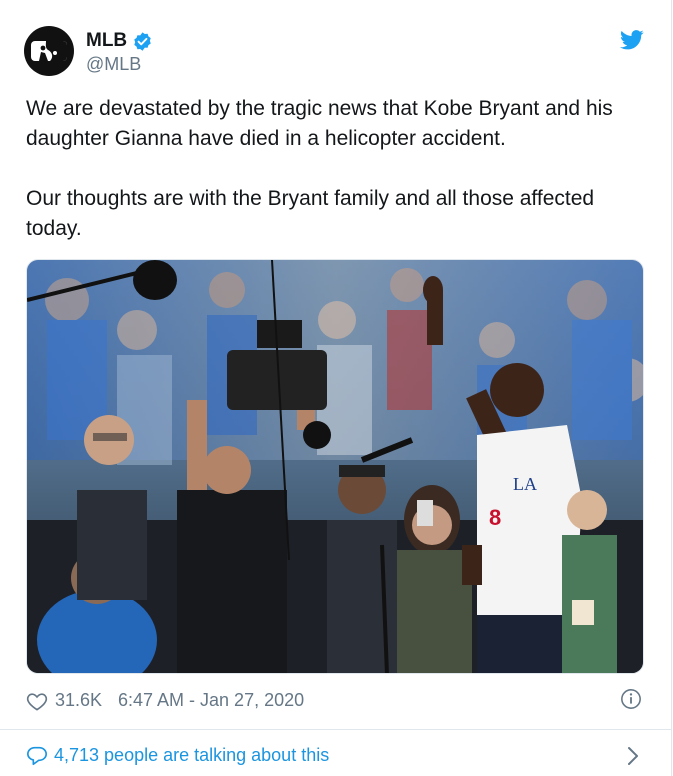 Image resolution: width=673 pixels, height=776 pixels. What do you see at coordinates (334, 51) in the screenshot?
I see `tweet-header: MLB @MLB` at bounding box center [334, 51].